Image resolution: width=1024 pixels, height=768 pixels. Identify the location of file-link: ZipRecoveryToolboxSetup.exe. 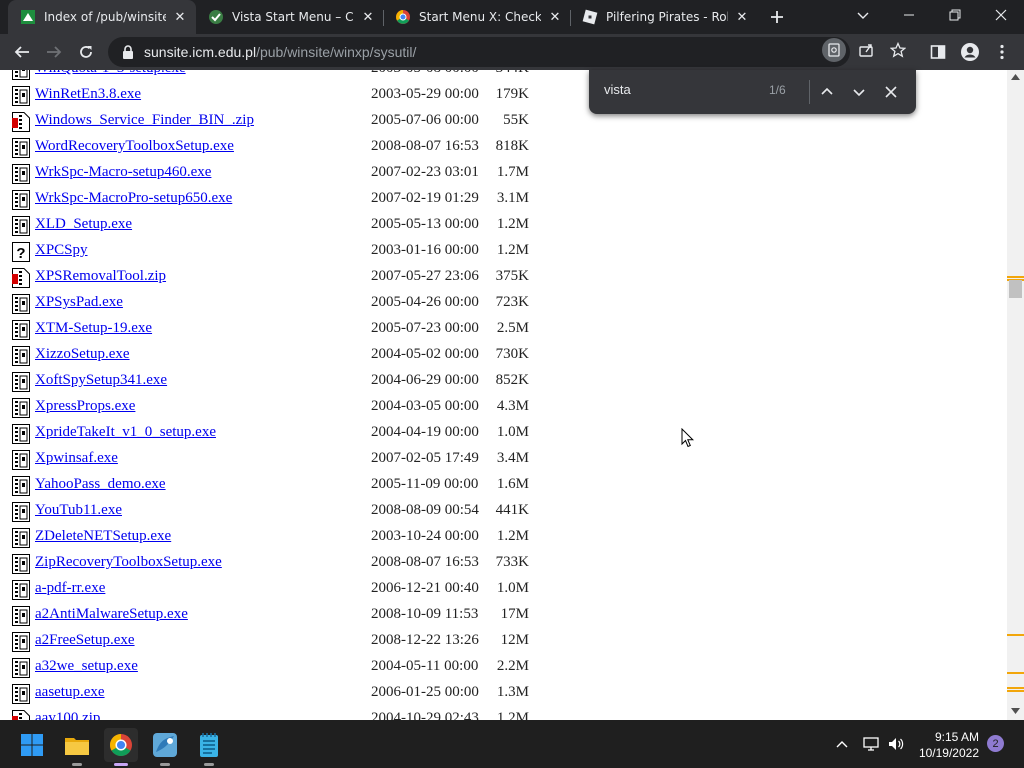
(128, 562).